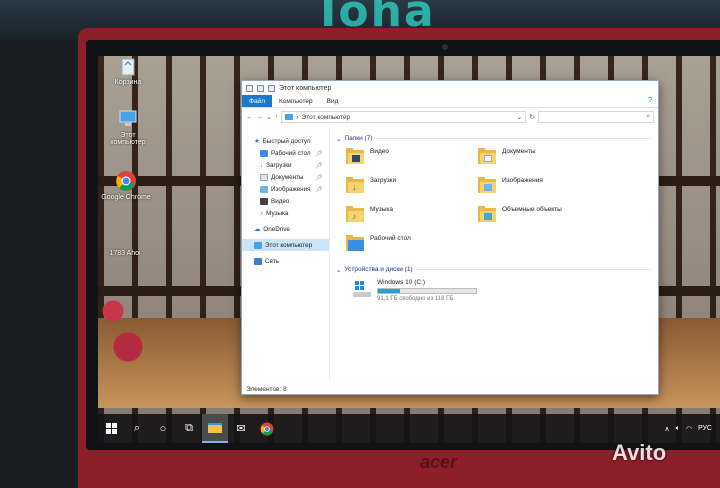 This screenshot has height=488, width=720. I want to click on tab-computer: Компьютер, so click(296, 101).